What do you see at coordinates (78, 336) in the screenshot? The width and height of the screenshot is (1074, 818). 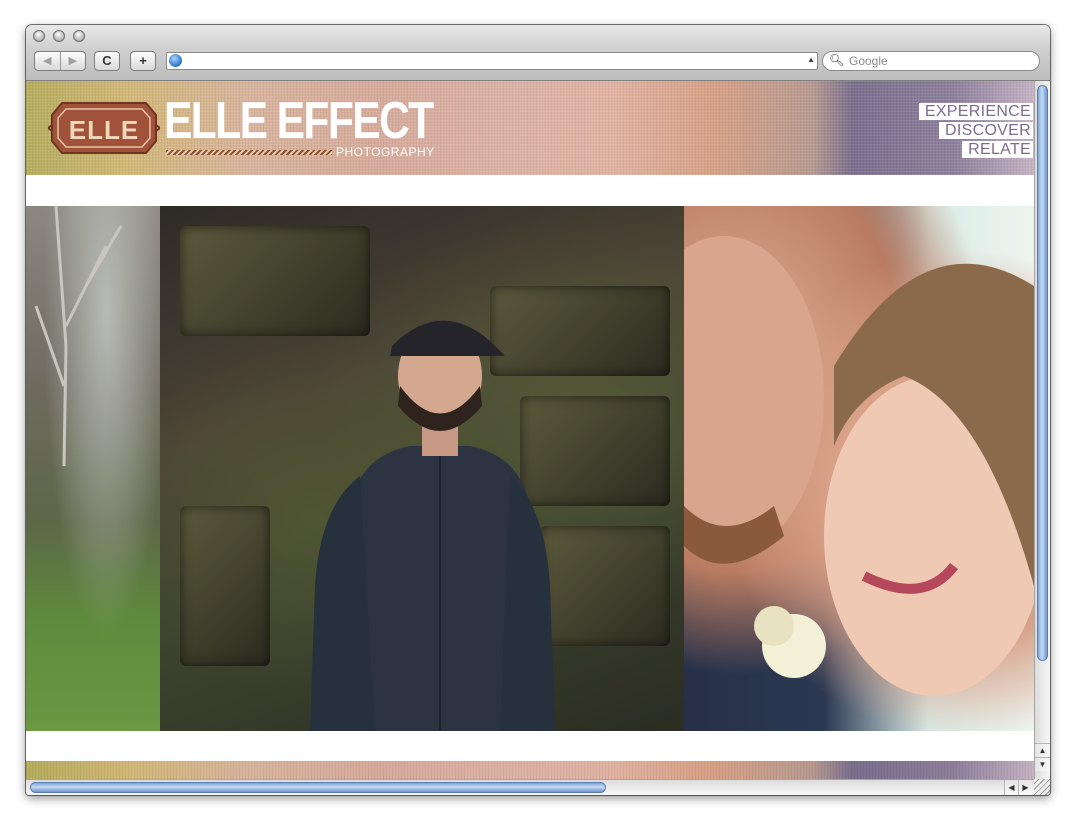 I see `tree-branches` at bounding box center [78, 336].